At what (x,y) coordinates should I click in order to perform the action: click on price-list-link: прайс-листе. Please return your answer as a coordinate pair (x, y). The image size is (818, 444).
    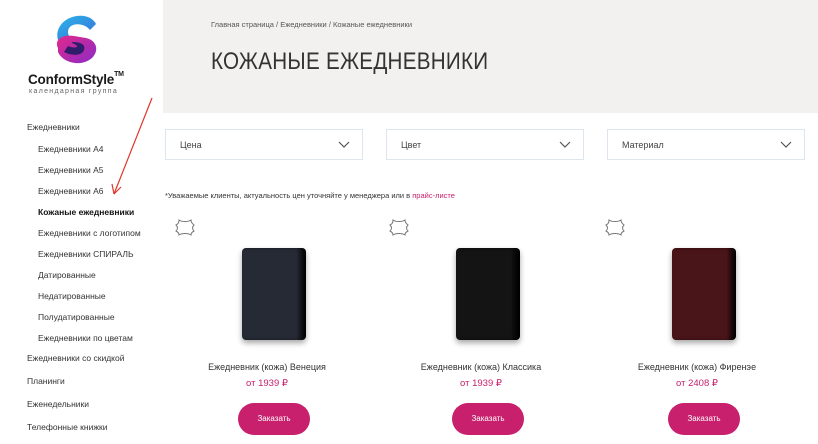
    Looking at the image, I should click on (433, 195).